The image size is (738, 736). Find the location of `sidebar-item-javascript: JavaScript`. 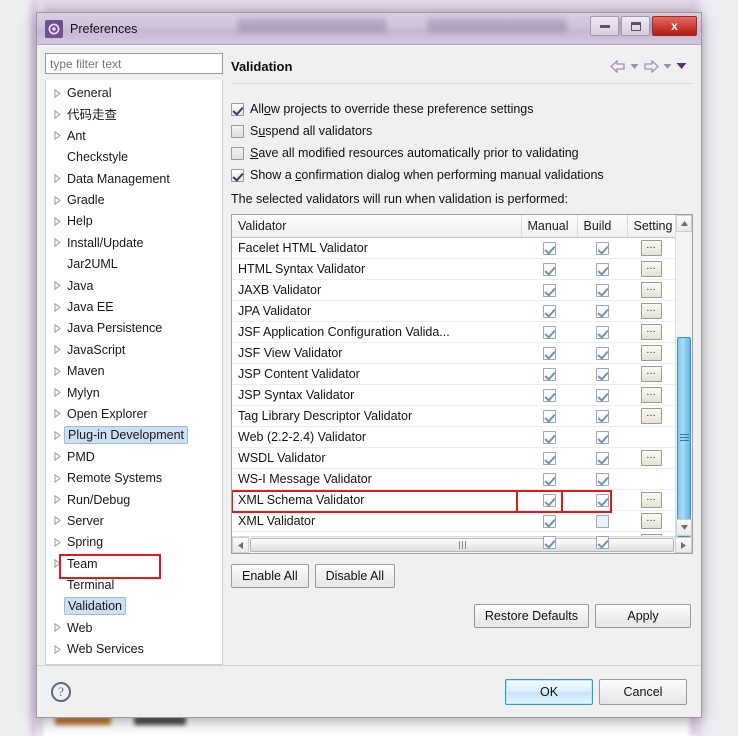

sidebar-item-javascript: JavaScript is located at coordinates (134, 349).